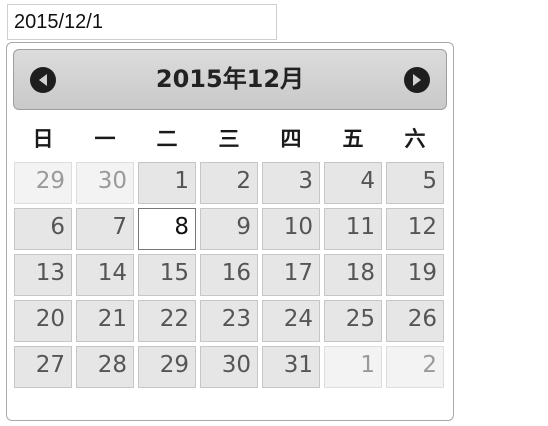 Image resolution: width=548 pixels, height=426 pixels. I want to click on next-month-button, so click(417, 80).